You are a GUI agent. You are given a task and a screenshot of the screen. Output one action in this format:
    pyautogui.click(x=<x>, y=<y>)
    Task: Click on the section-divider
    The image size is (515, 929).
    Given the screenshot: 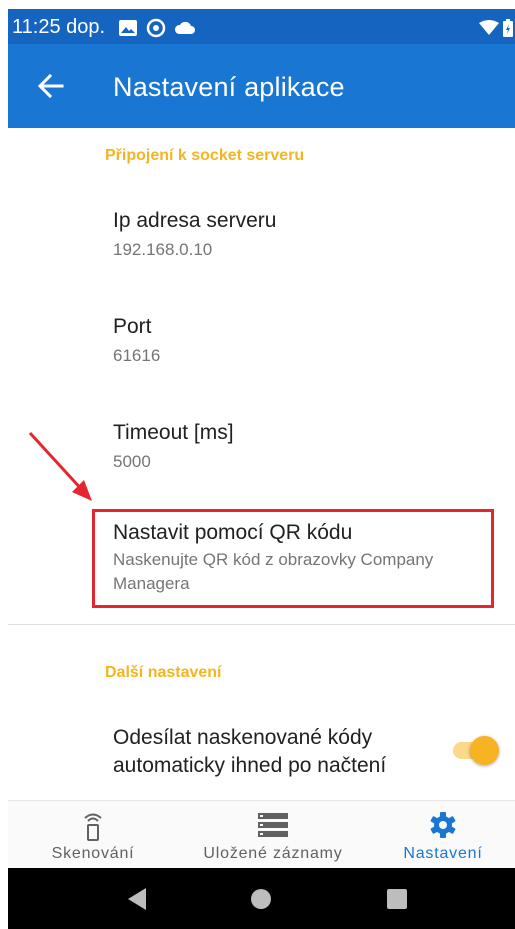 What is the action you would take?
    pyautogui.click(x=261, y=624)
    